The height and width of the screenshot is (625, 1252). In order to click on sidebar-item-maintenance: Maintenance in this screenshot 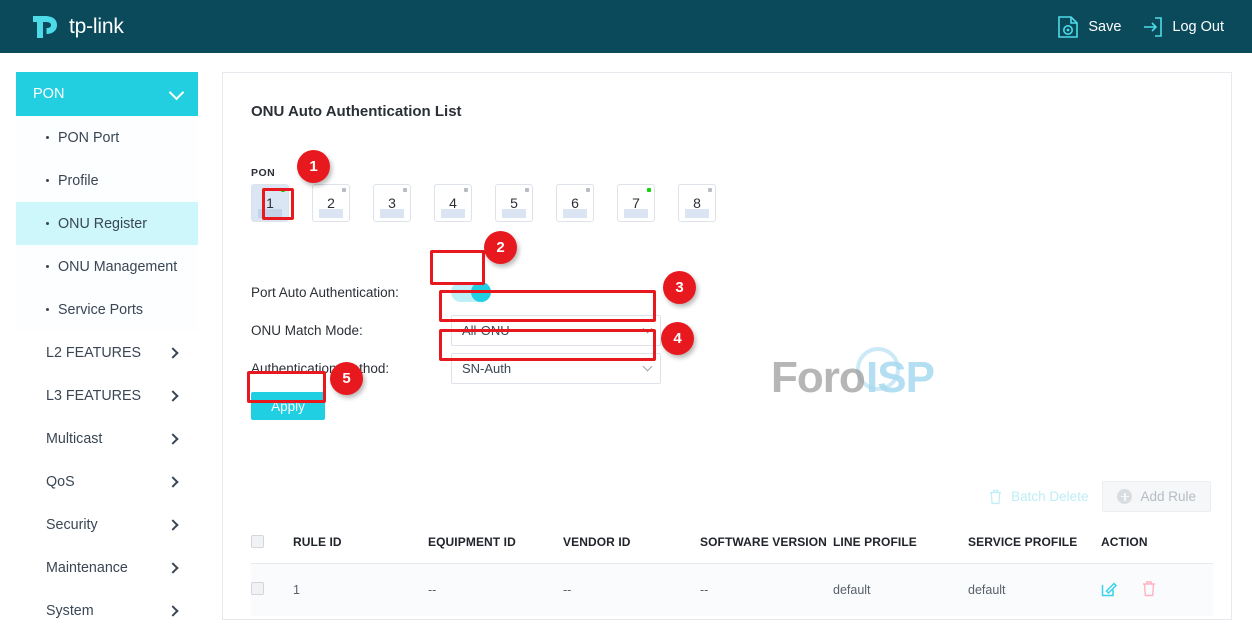, I will do `click(107, 567)`.